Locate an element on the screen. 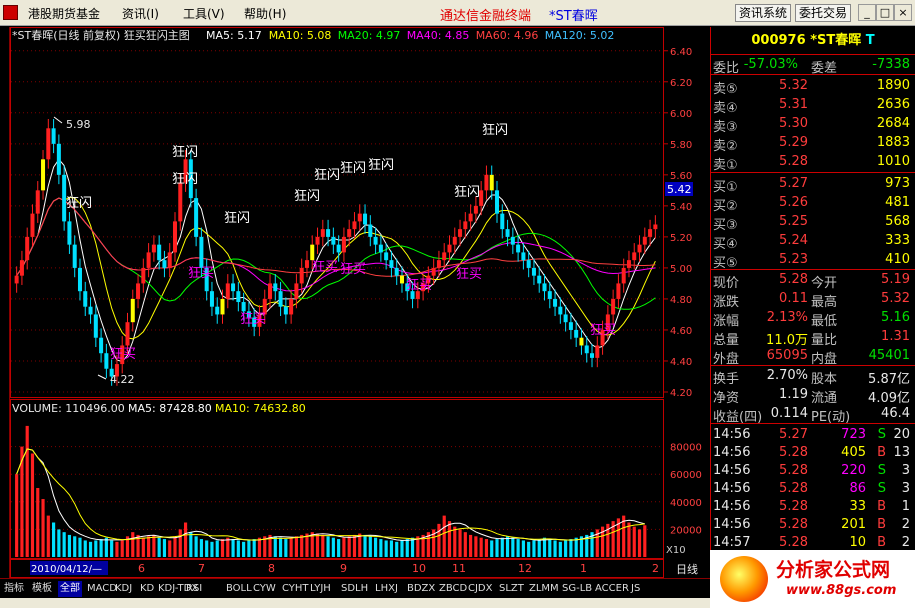  menu-item-help: 帮助(H) is located at coordinates (265, 13).